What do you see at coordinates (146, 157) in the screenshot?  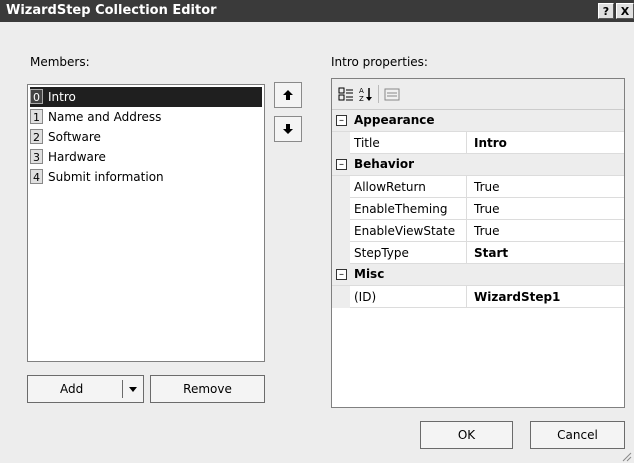 I see `list-item: 3 Hardware` at bounding box center [146, 157].